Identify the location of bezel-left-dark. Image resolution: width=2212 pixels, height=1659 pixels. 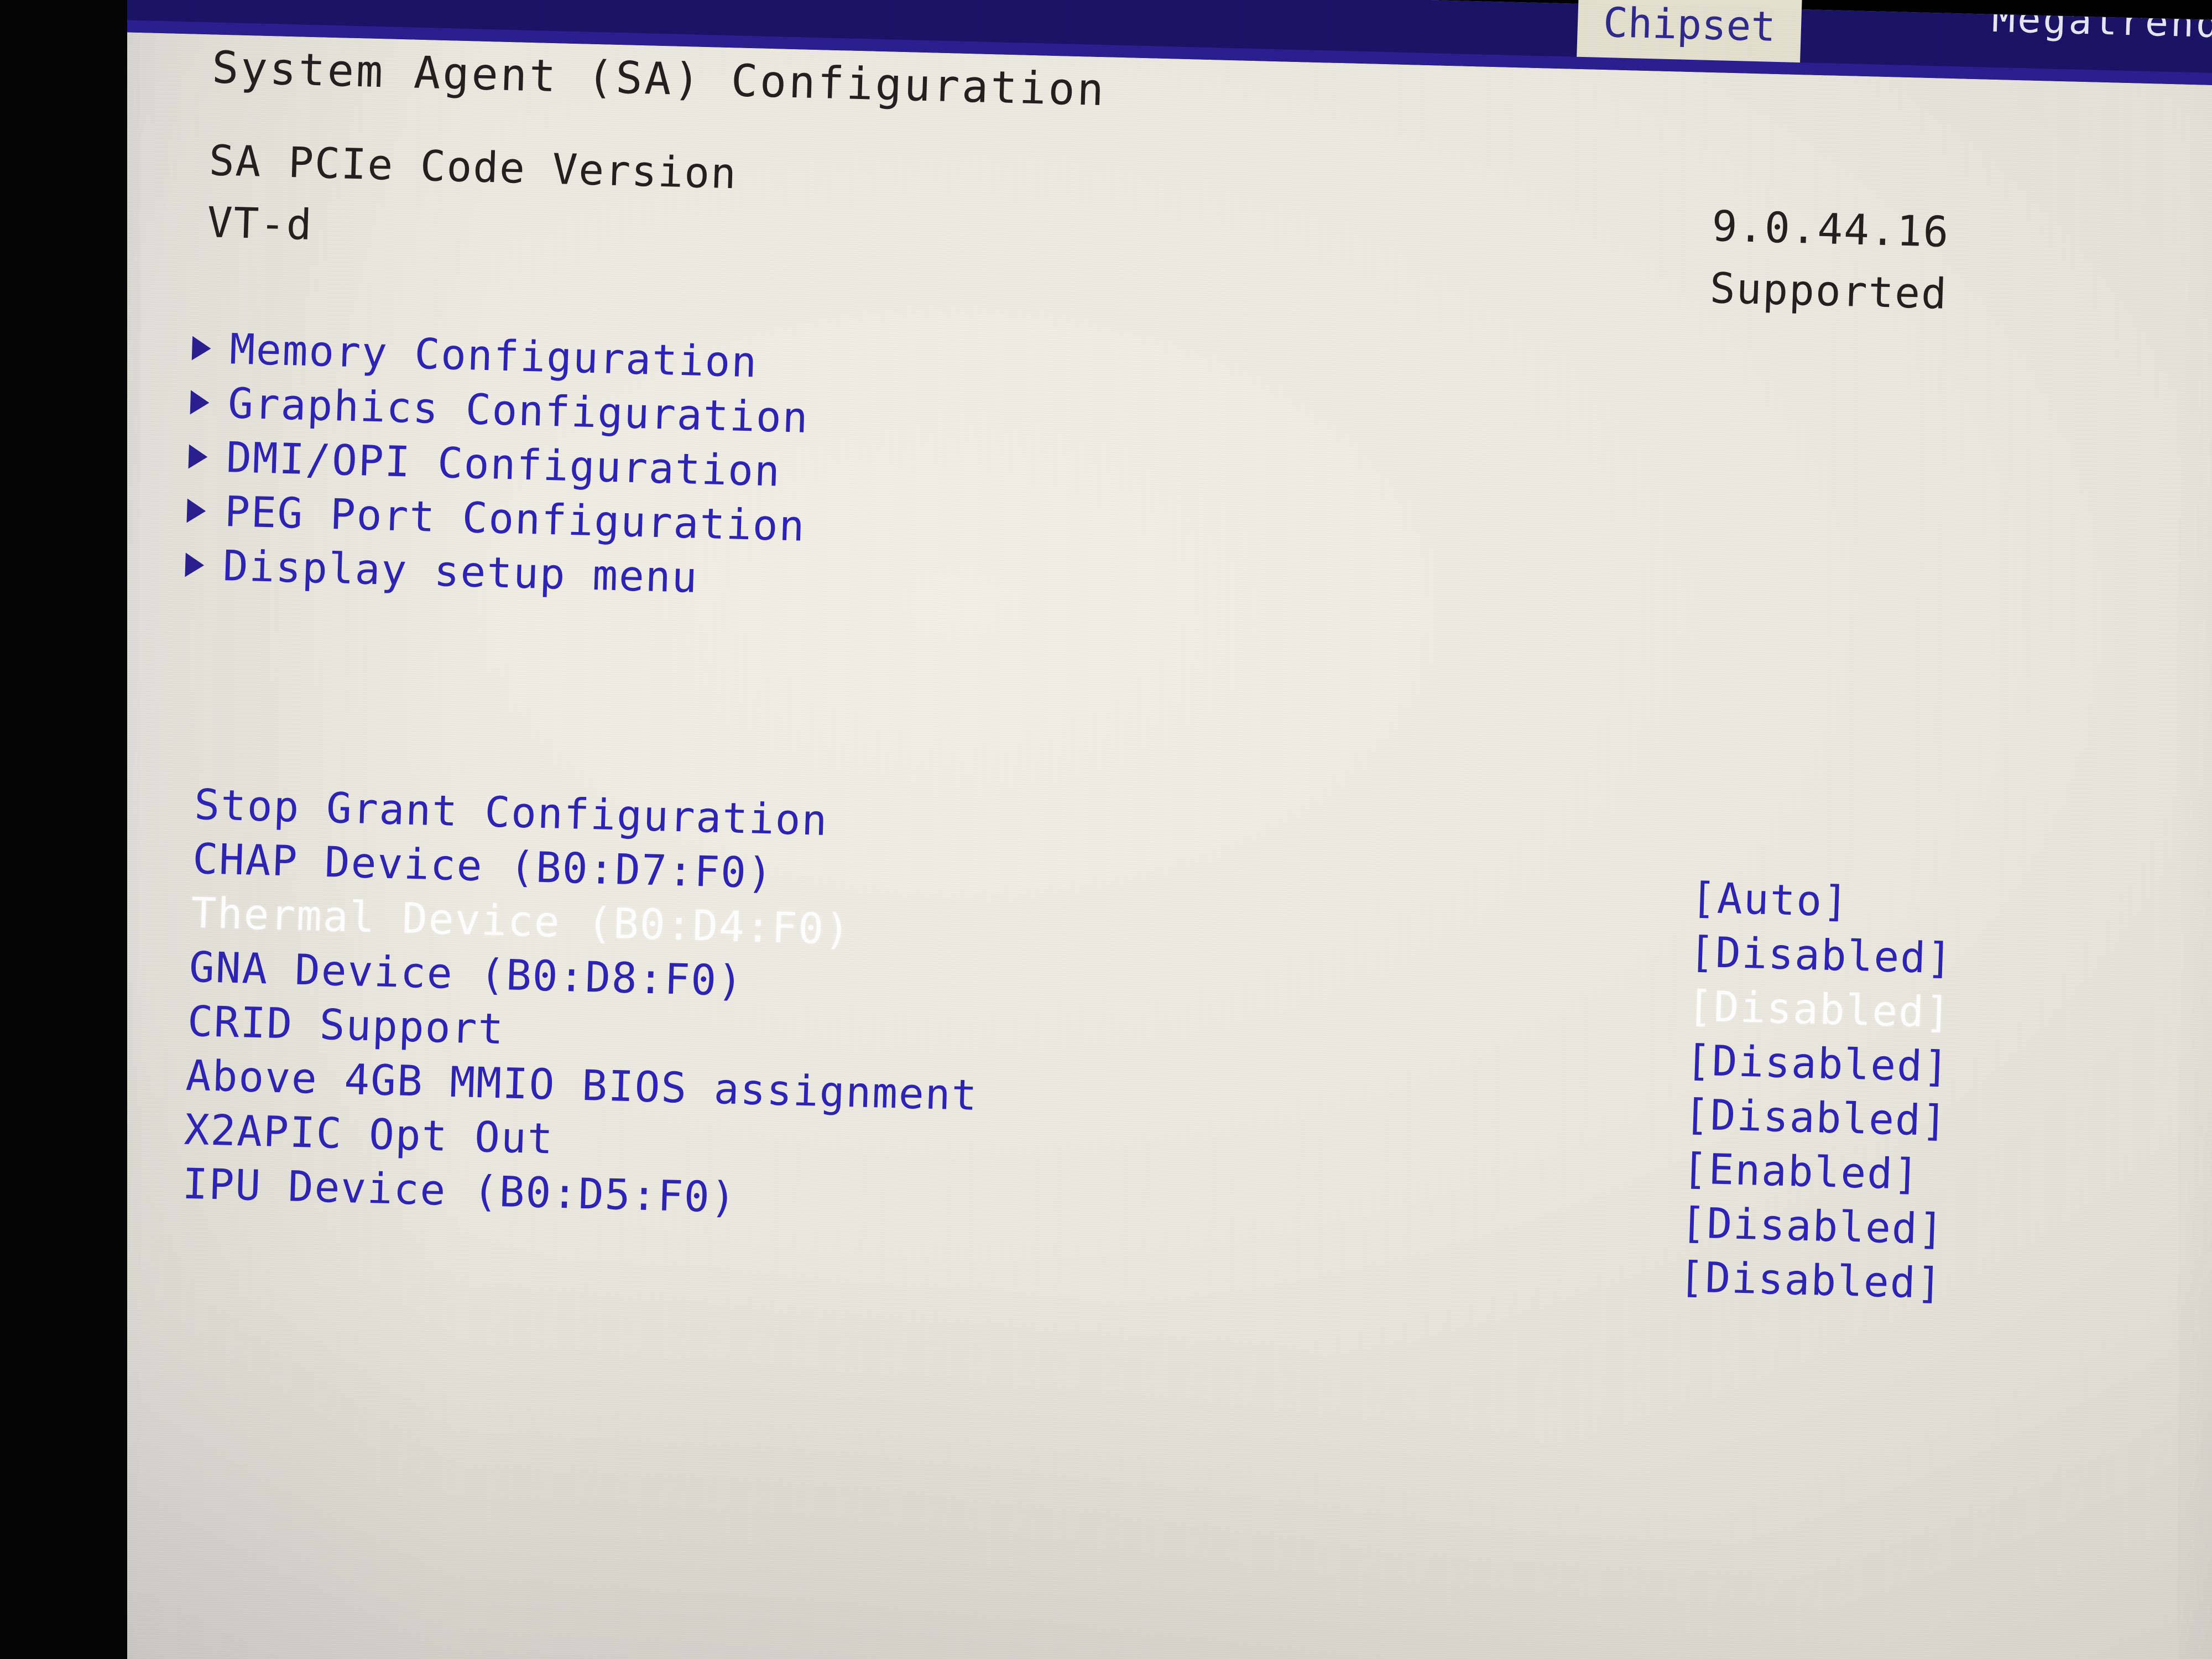
(64, 830).